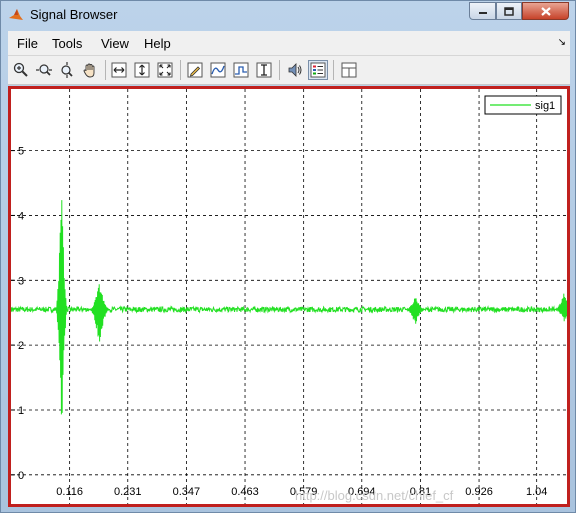  What do you see at coordinates (289, 43) in the screenshot?
I see `menu-bar: File Tools View Help ↘` at bounding box center [289, 43].